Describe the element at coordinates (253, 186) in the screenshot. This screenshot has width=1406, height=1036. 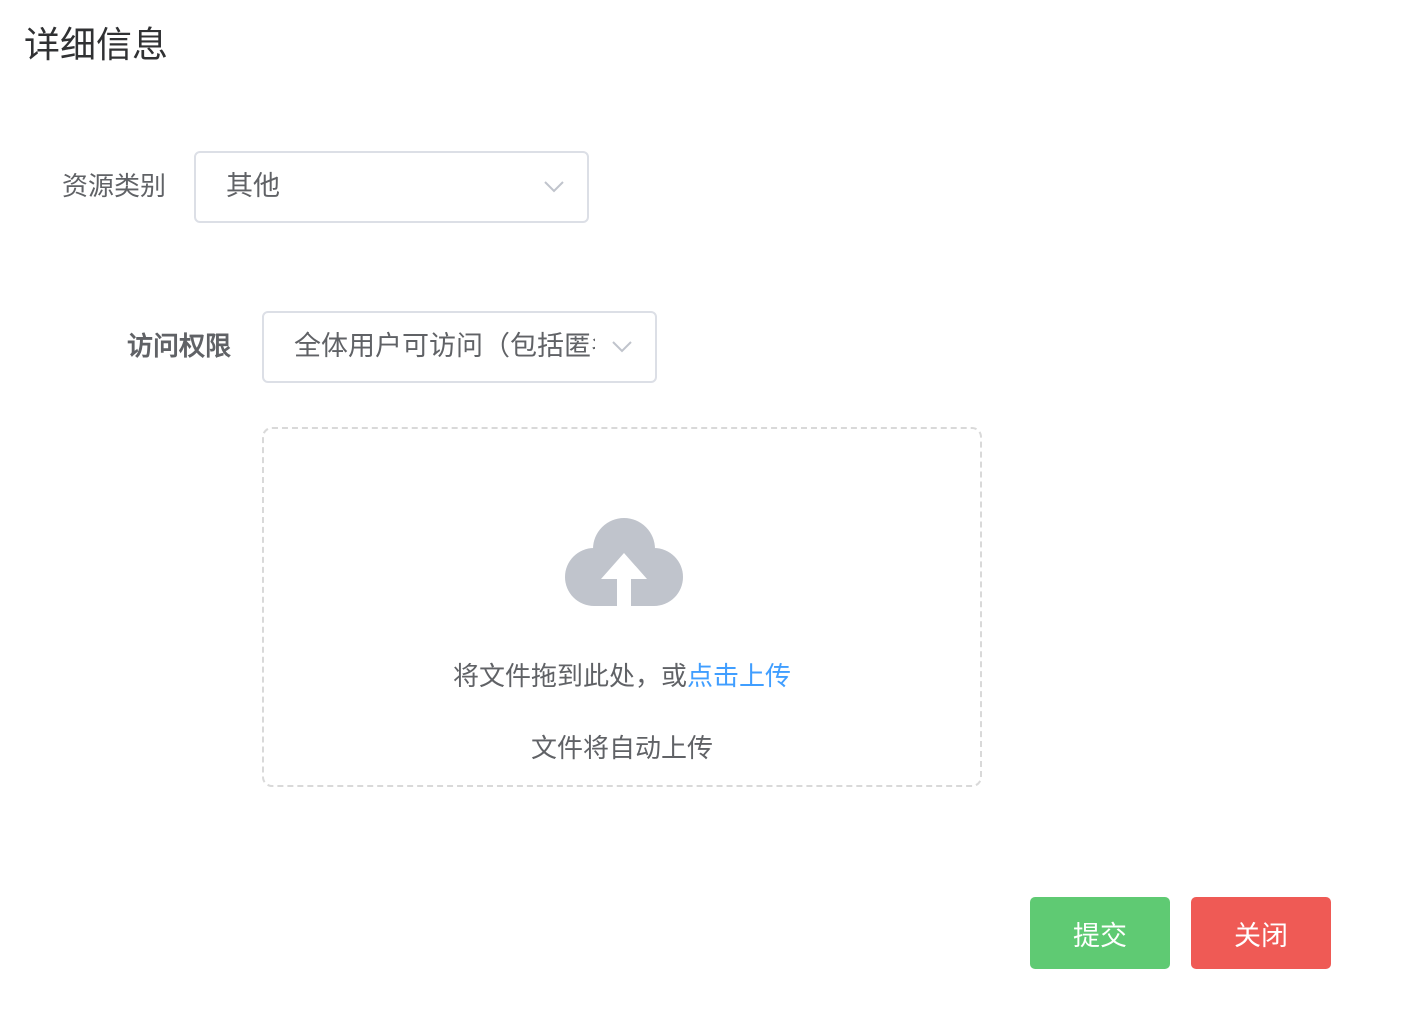
I see `resource-type-value: 其他` at that location.